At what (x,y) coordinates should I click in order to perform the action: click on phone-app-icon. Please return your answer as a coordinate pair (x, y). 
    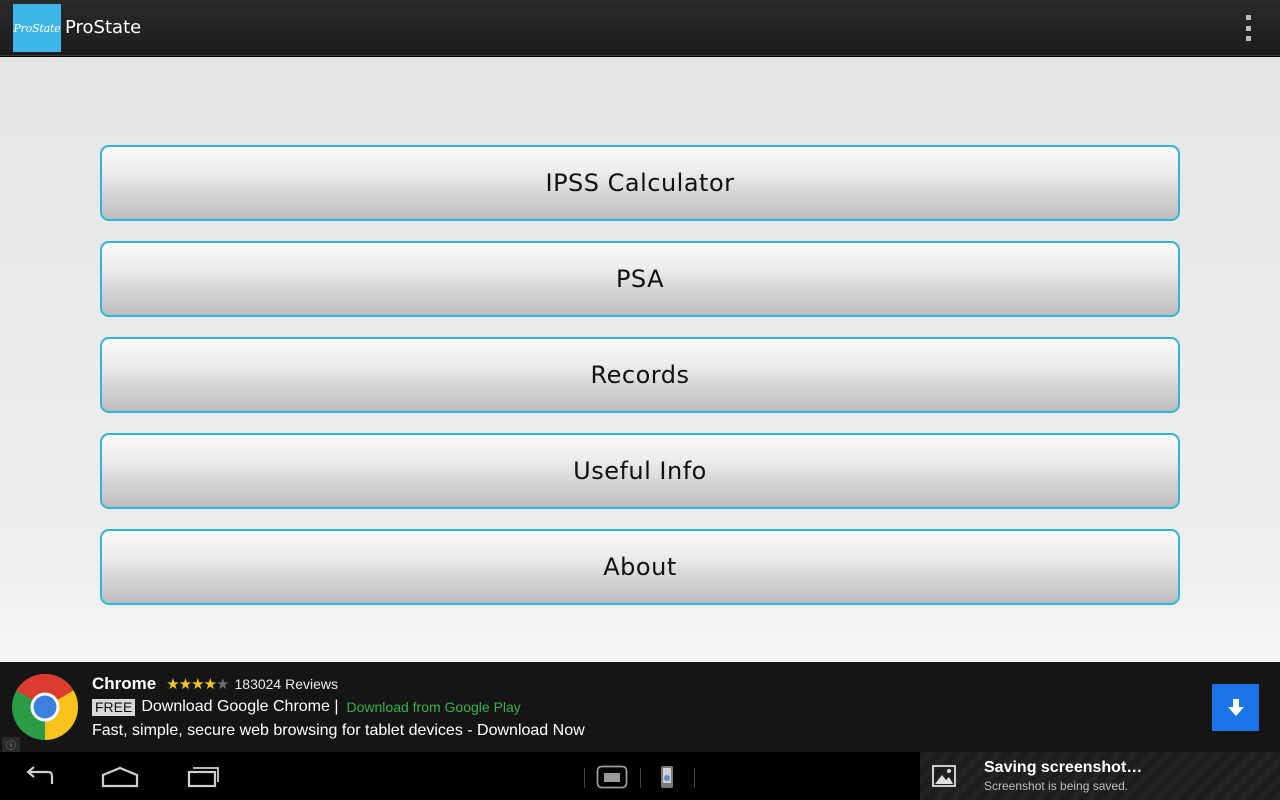
    Looking at the image, I should click on (667, 777).